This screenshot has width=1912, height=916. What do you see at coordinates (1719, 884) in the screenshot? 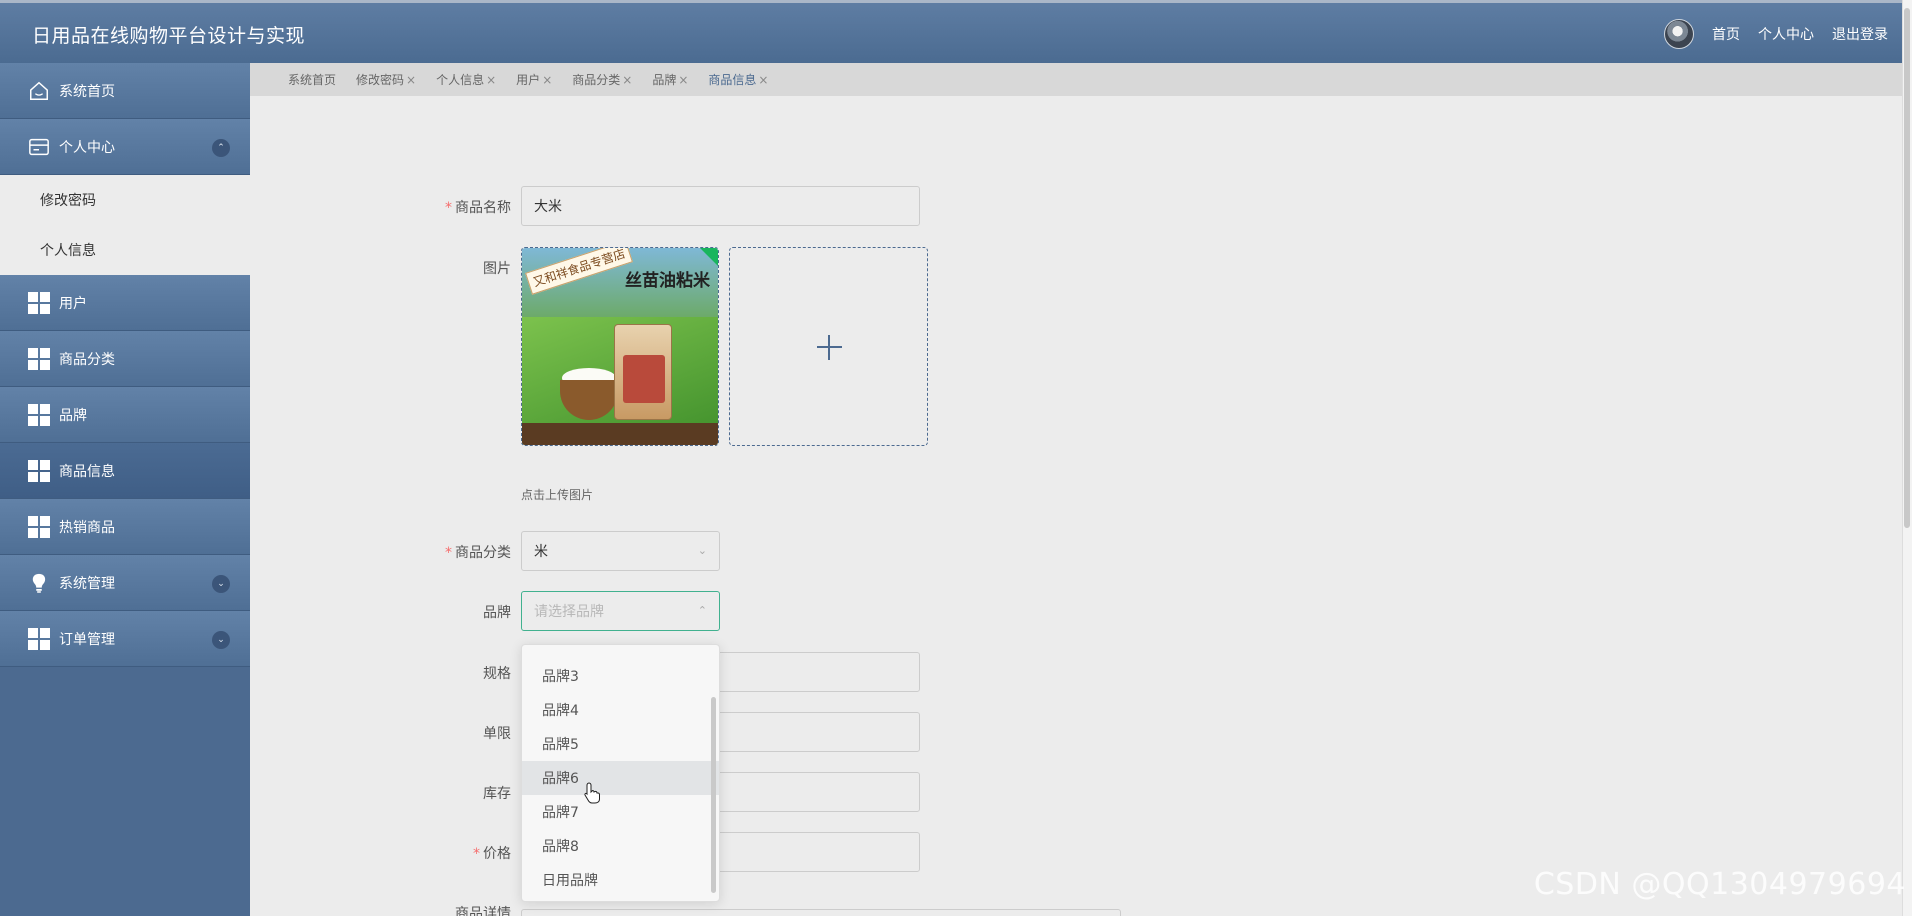
I see `watermark: CSDN @QQ1304979694` at bounding box center [1719, 884].